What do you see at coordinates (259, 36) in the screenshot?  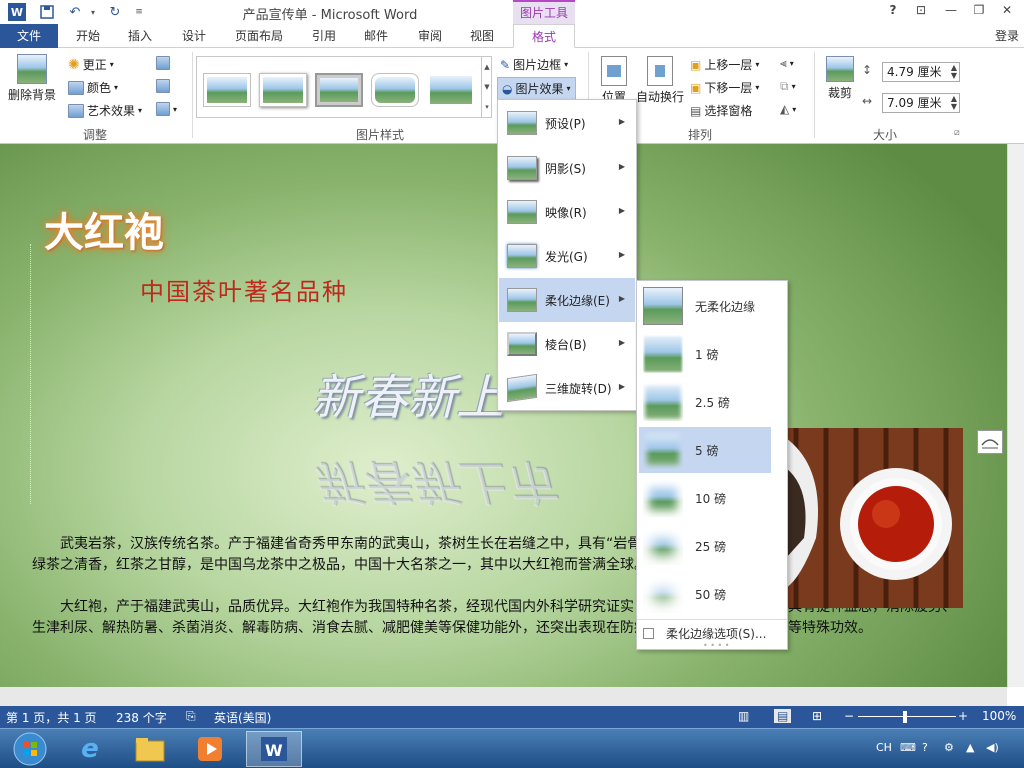 I see `tab-page-layout: 页面布局` at bounding box center [259, 36].